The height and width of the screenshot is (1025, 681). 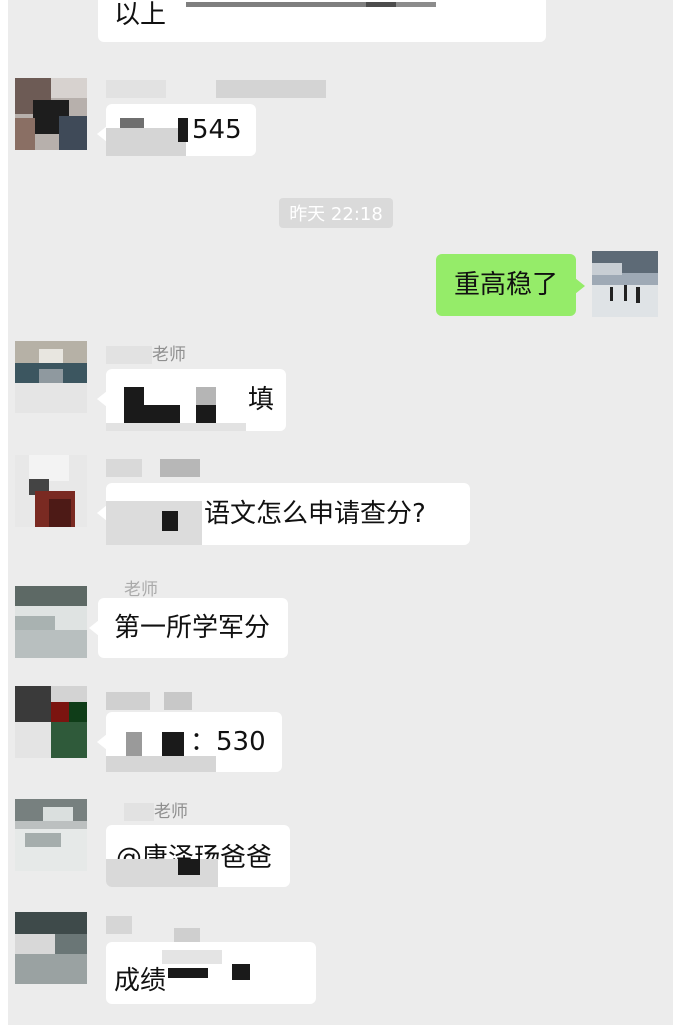 What do you see at coordinates (625, 284) in the screenshot?
I see `own-avatar` at bounding box center [625, 284].